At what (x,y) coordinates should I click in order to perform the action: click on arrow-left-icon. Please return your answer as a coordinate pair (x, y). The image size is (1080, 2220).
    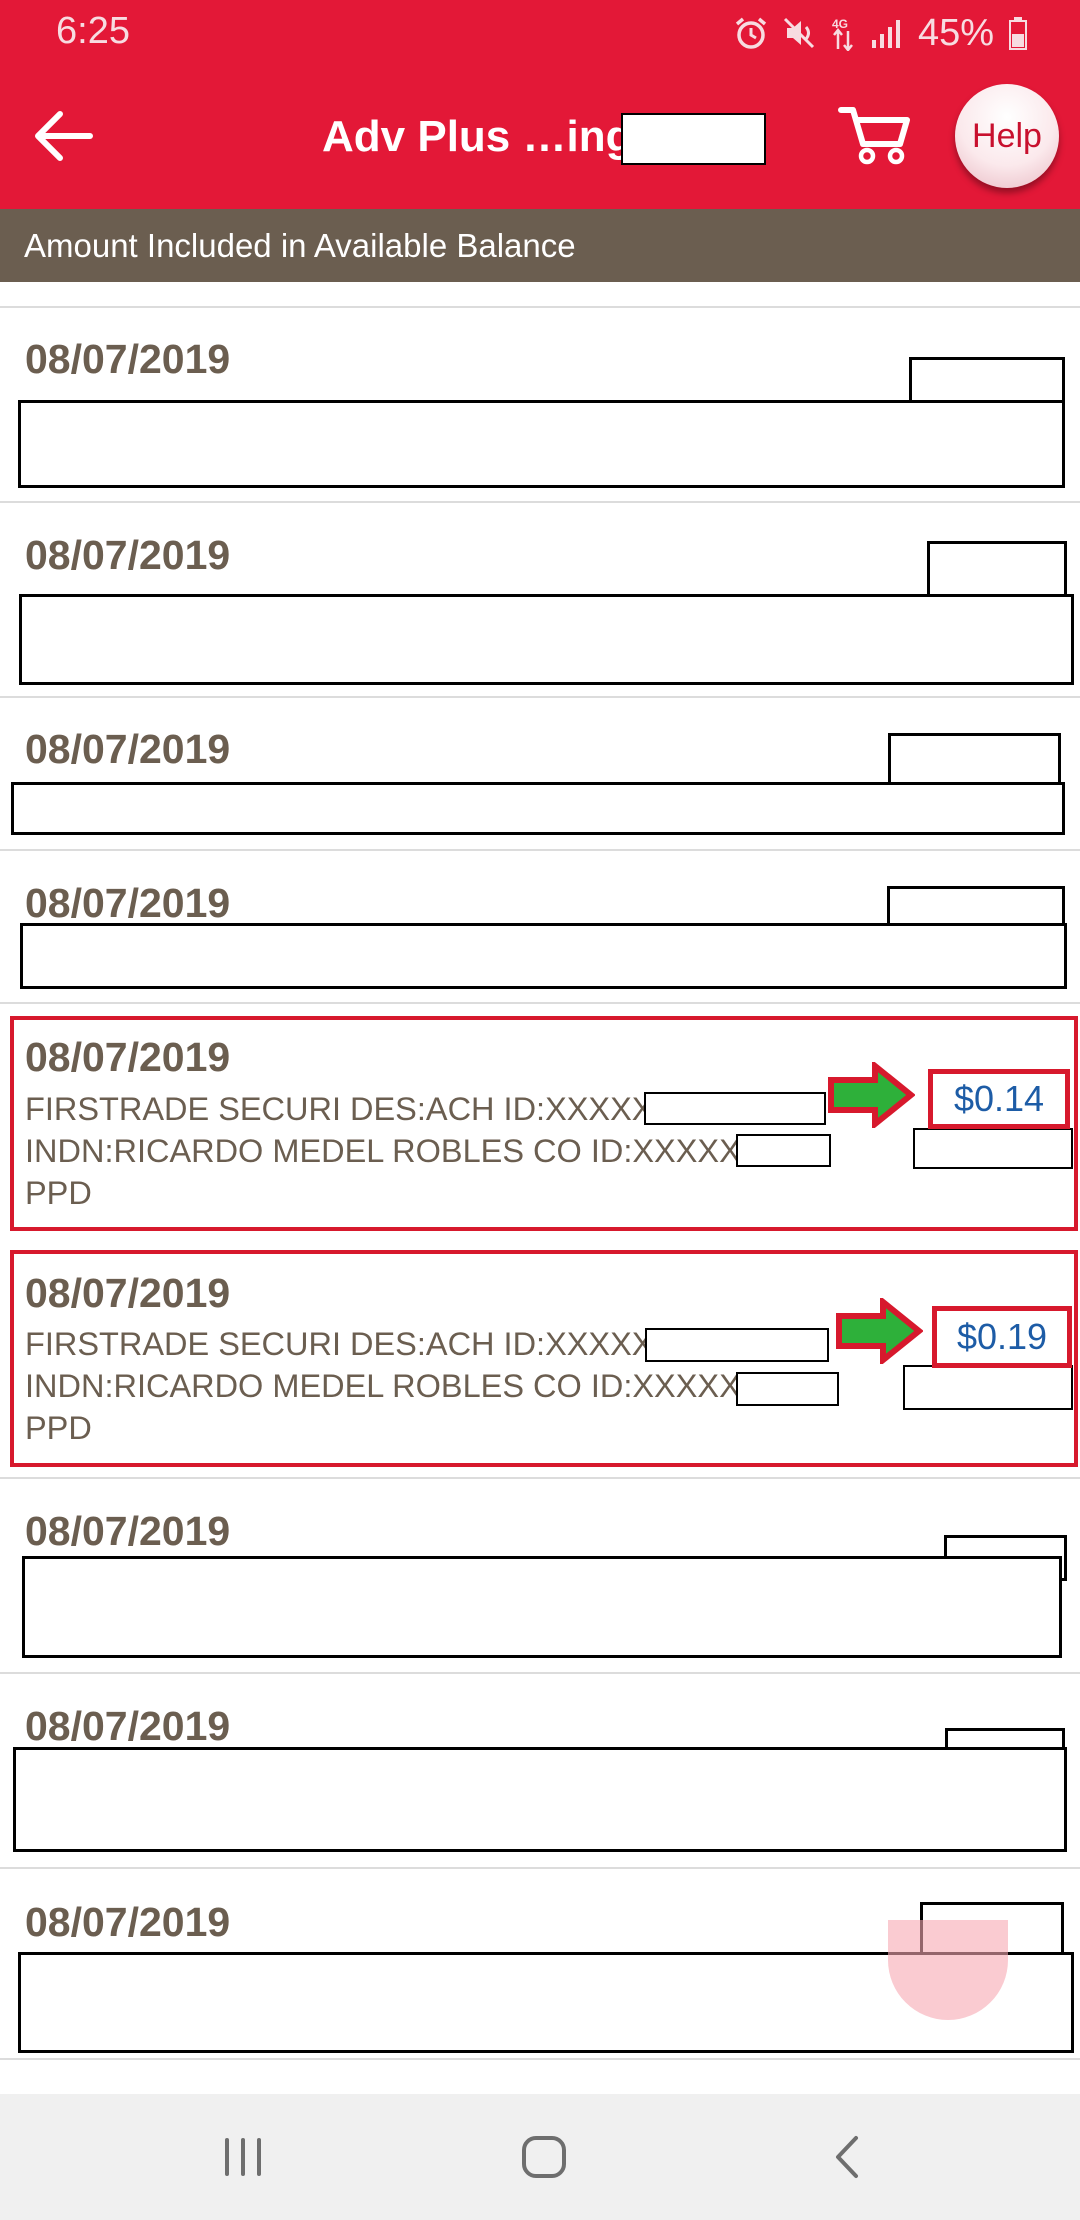
    Looking at the image, I should click on (64, 136).